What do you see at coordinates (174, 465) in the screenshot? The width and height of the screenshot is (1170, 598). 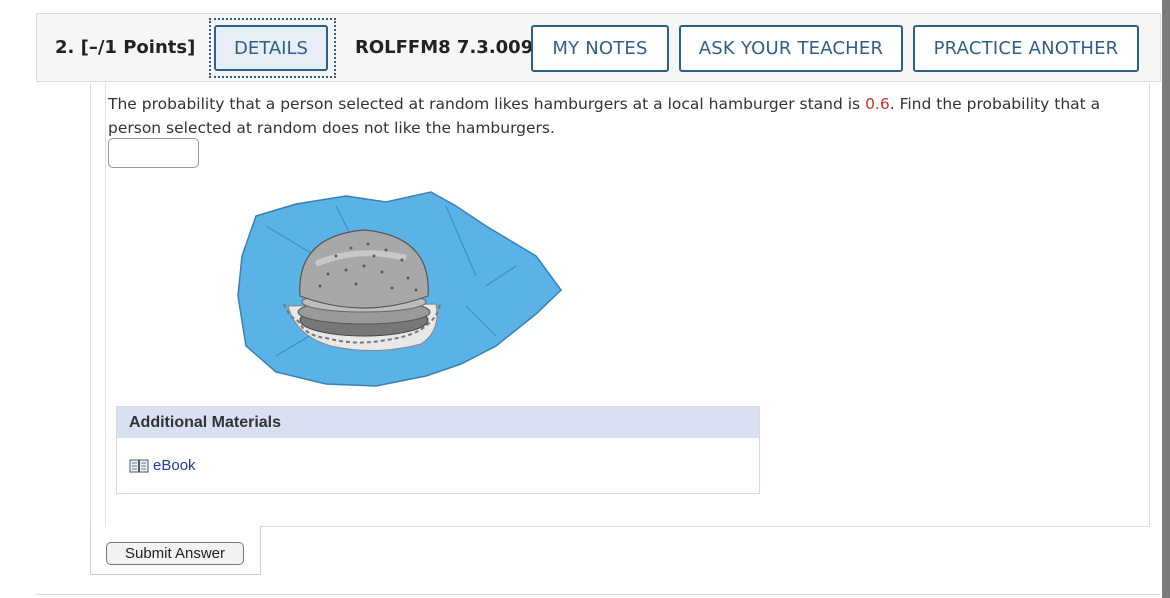 I see `ebook-label: eBook` at bounding box center [174, 465].